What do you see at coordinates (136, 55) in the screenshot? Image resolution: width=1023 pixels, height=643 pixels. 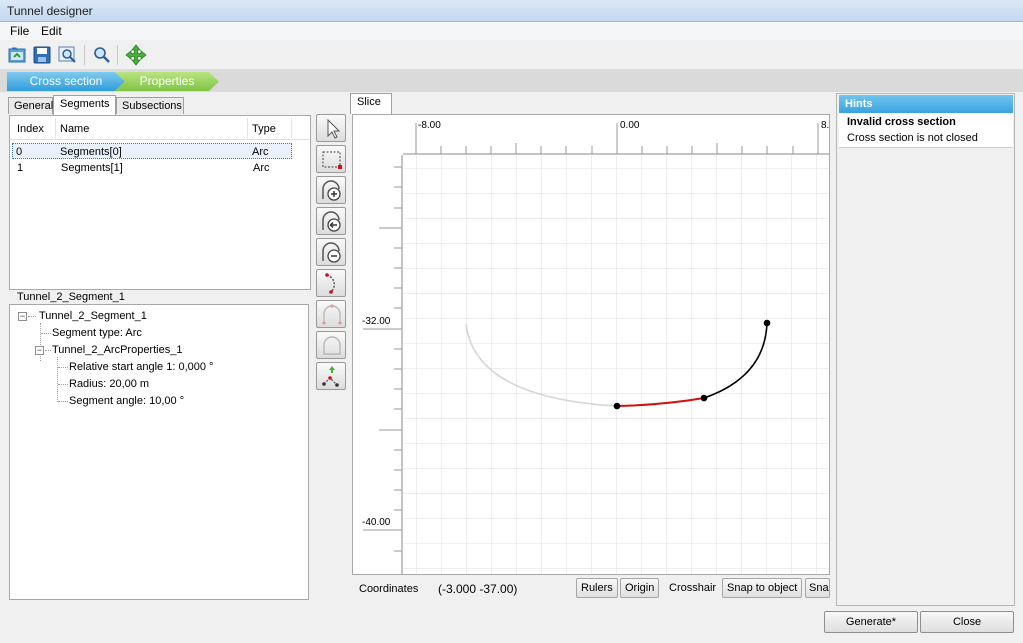 I see `pan-icon` at bounding box center [136, 55].